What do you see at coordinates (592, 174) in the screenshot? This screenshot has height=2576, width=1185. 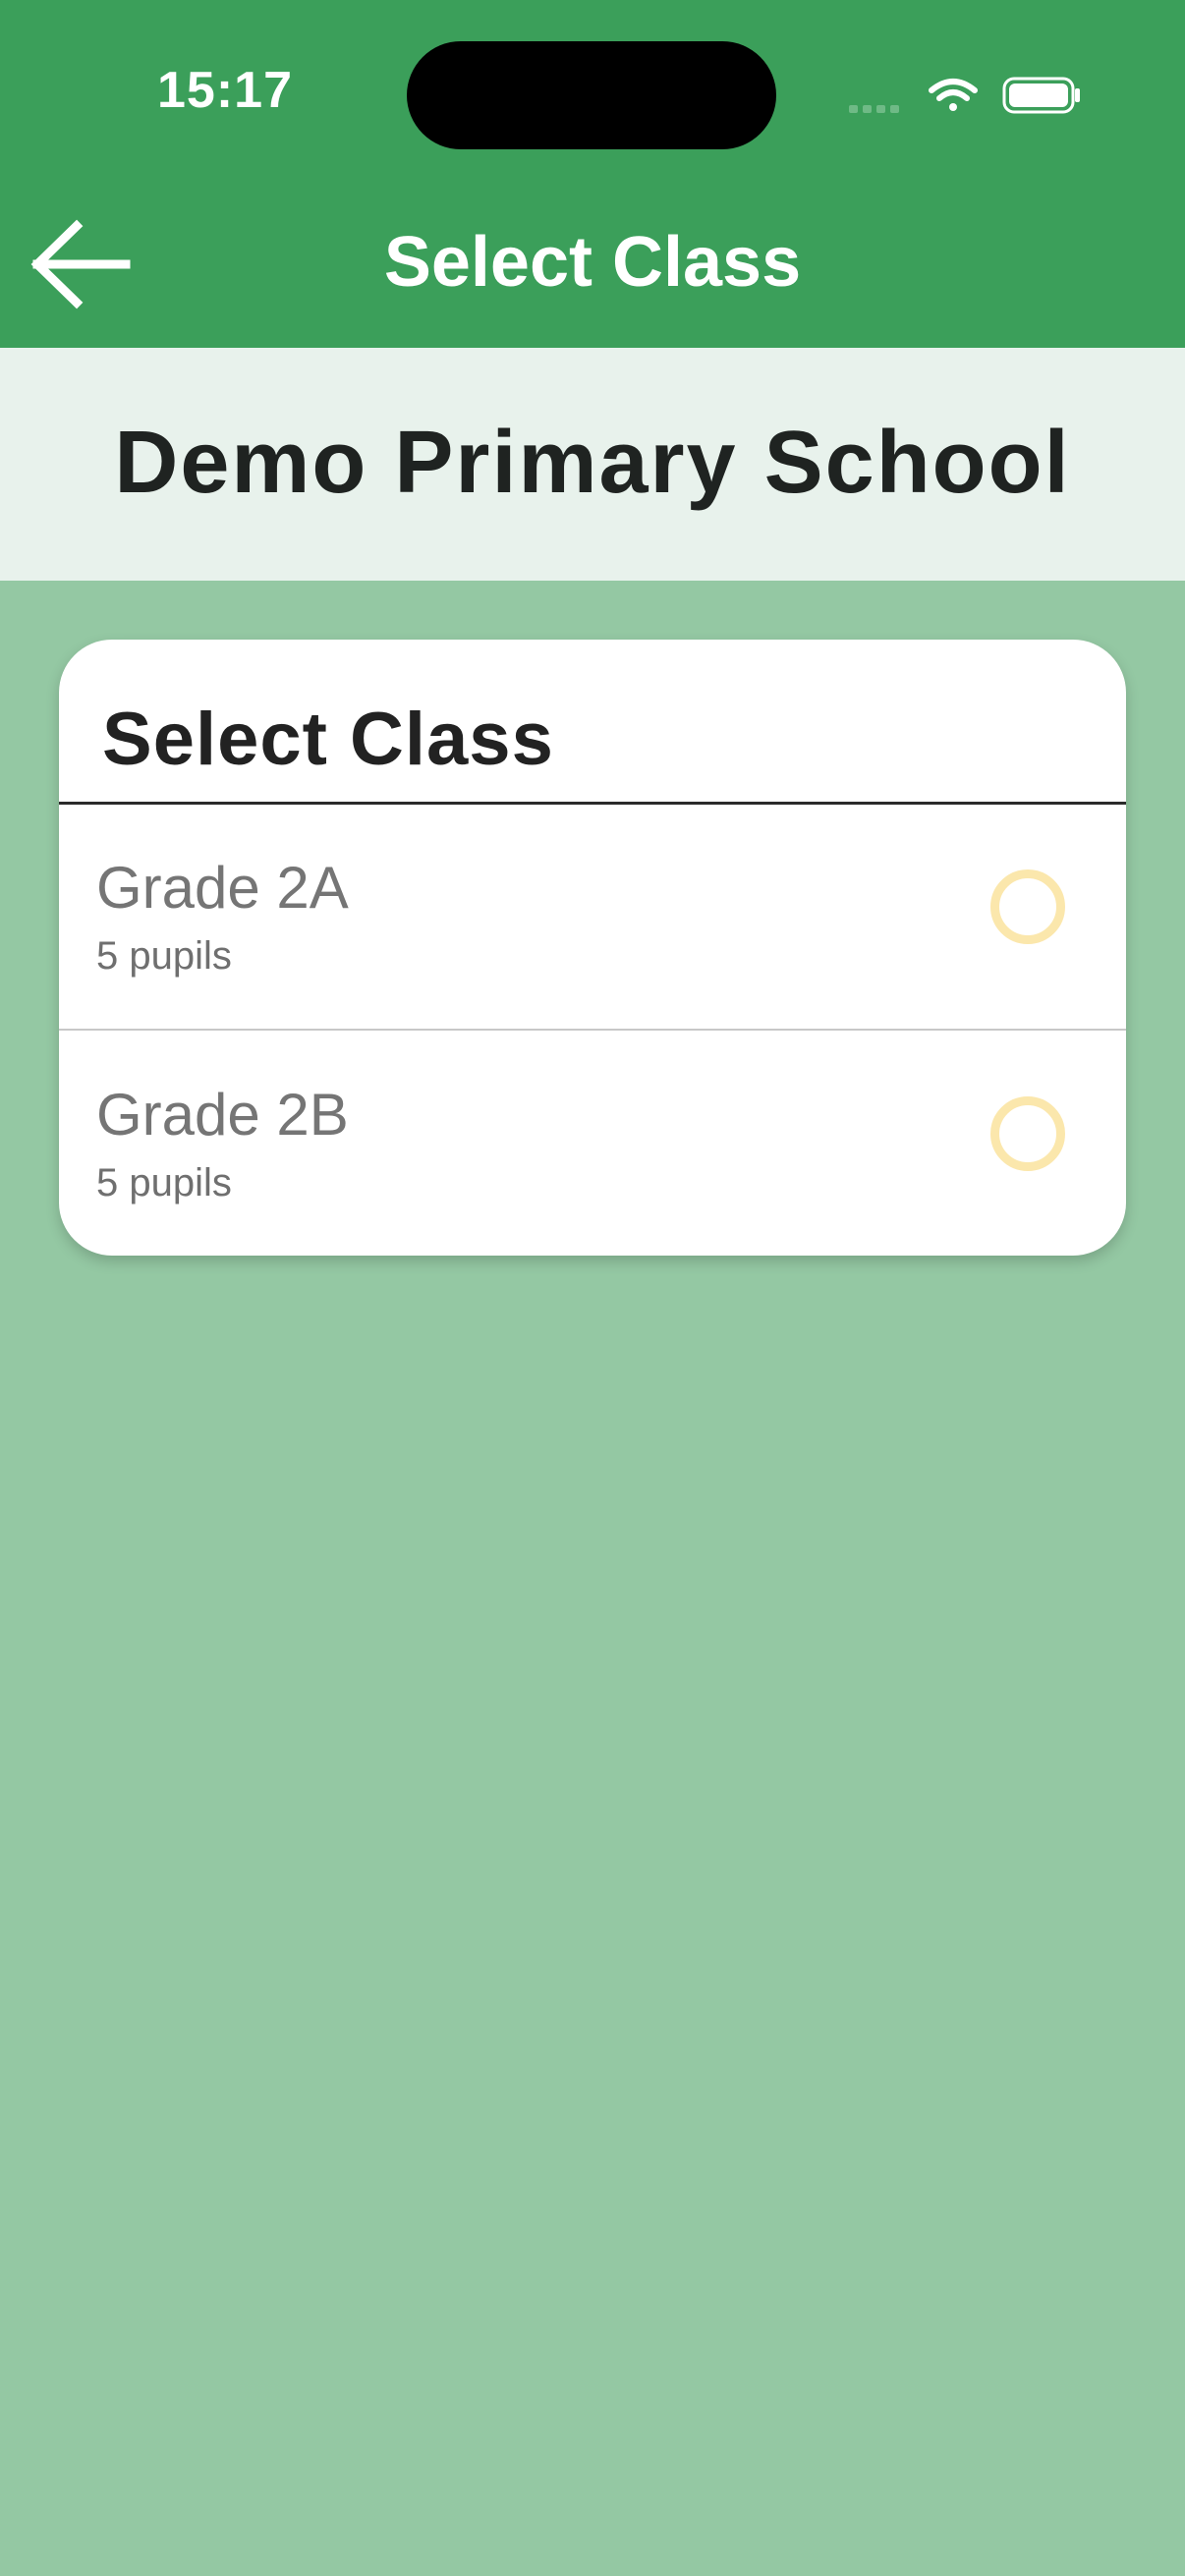 I see `app-header: 15:17 Select Class` at bounding box center [592, 174].